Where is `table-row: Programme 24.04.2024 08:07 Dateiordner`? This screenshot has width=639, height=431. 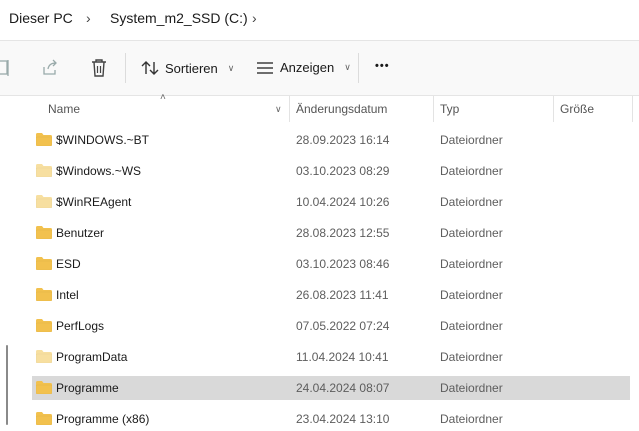 table-row: Programme 24.04.2024 08:07 Dateiordner is located at coordinates (331, 388).